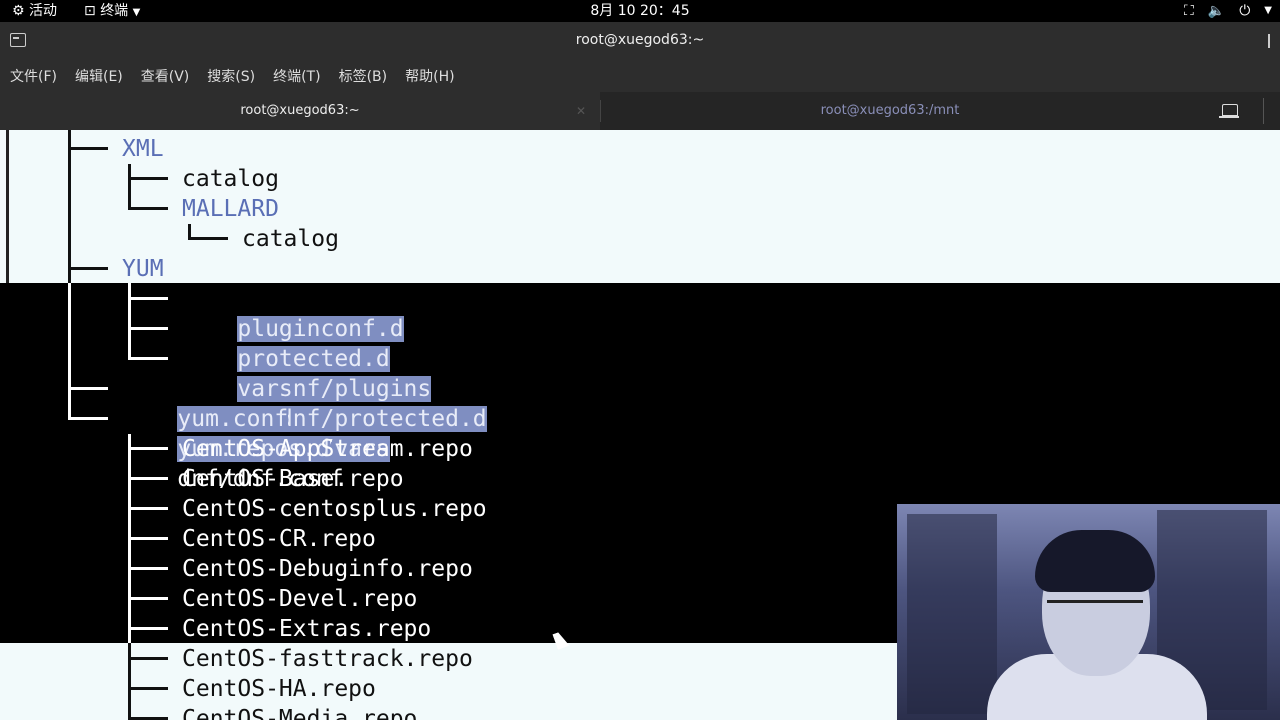 The width and height of the screenshot is (1280, 720). Describe the element at coordinates (1216, 11) in the screenshot. I see `volume-icon: 🔈` at that location.